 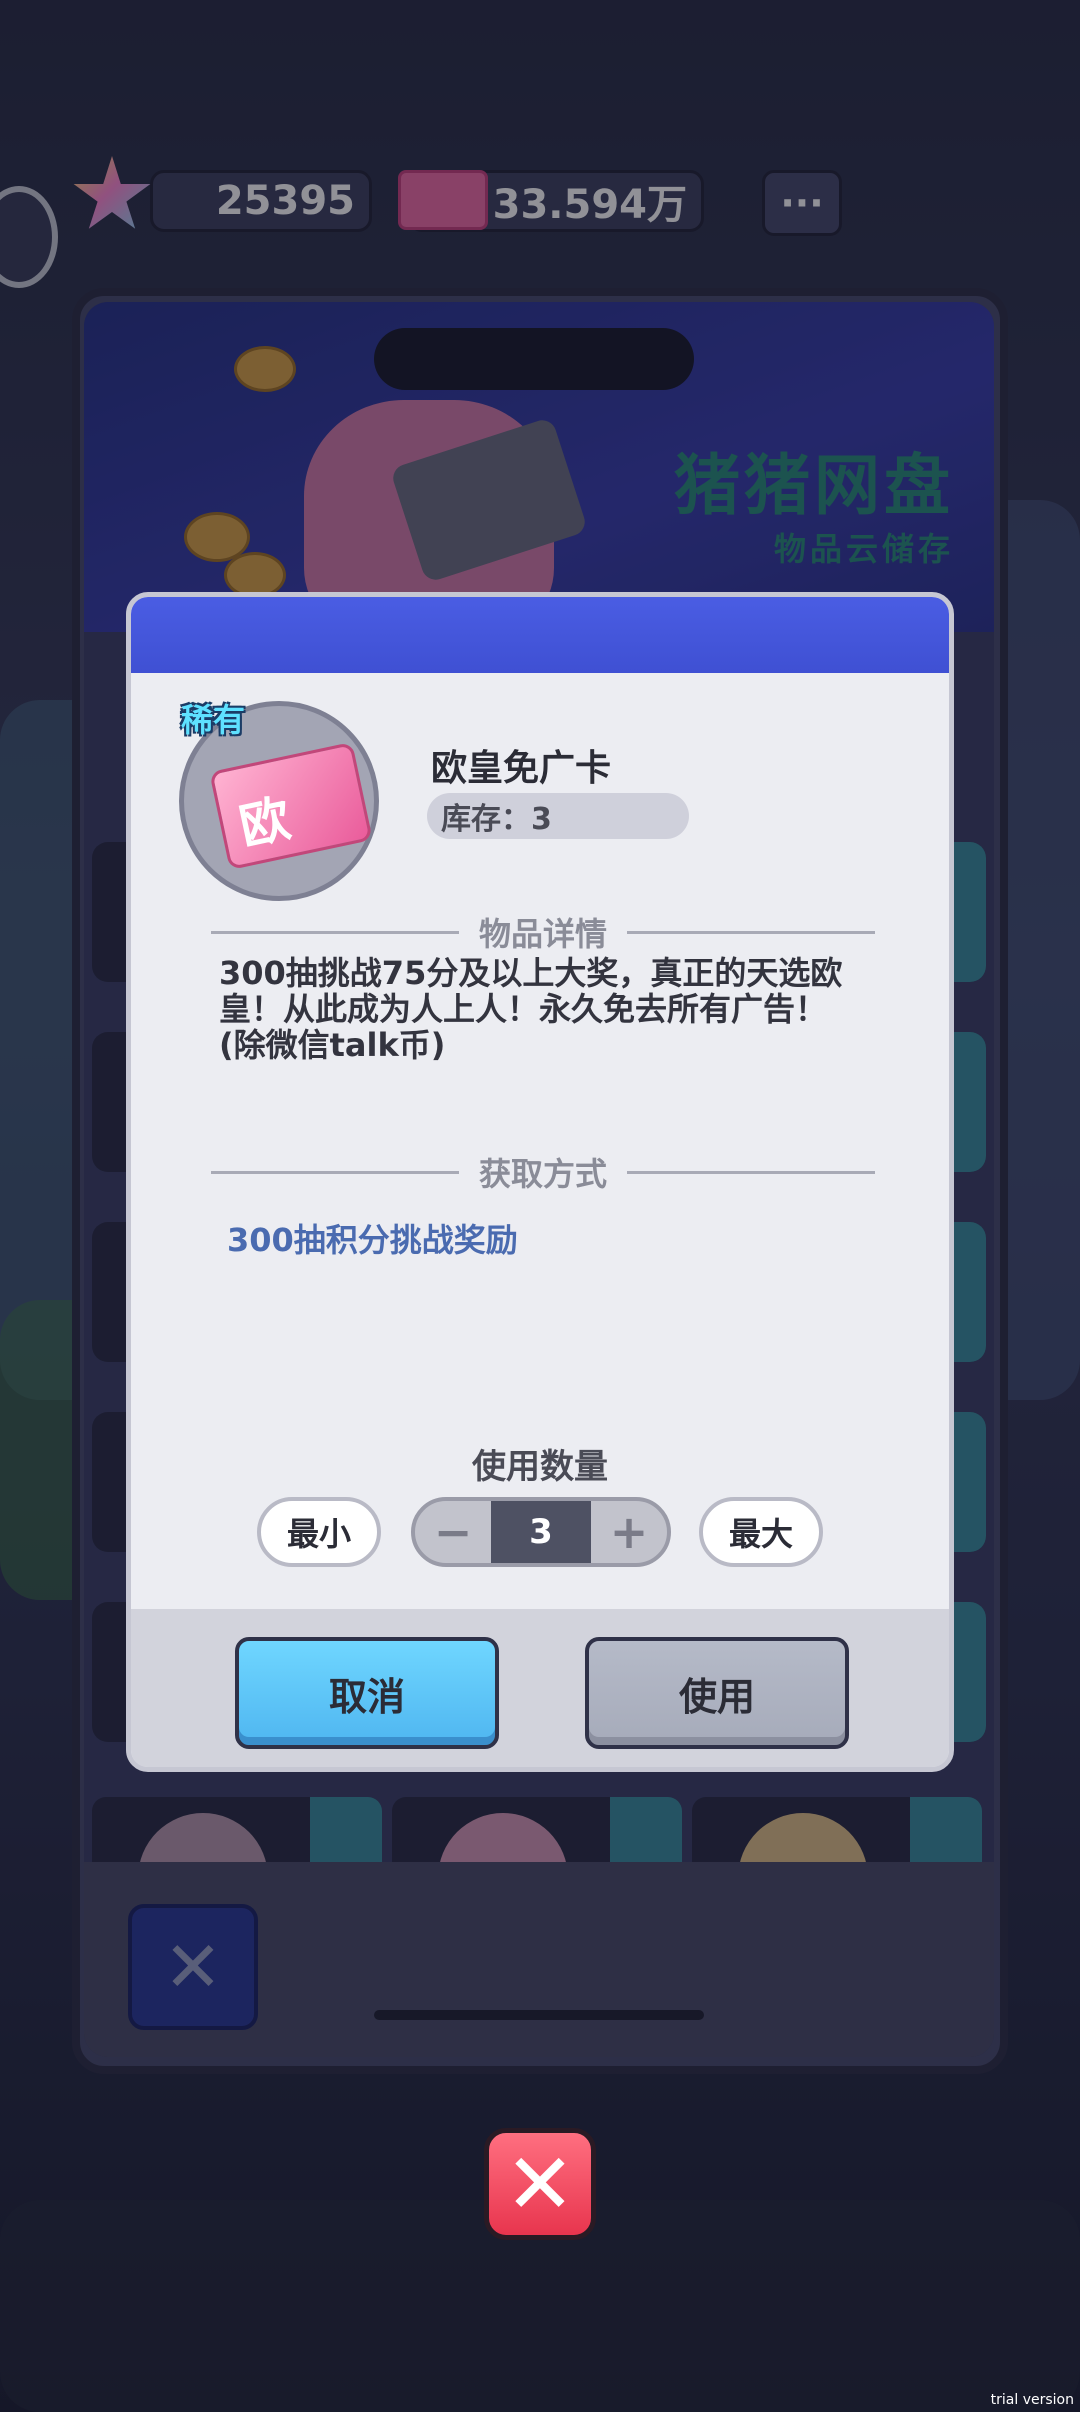 What do you see at coordinates (319, 1532) in the screenshot?
I see `min-button: 最小` at bounding box center [319, 1532].